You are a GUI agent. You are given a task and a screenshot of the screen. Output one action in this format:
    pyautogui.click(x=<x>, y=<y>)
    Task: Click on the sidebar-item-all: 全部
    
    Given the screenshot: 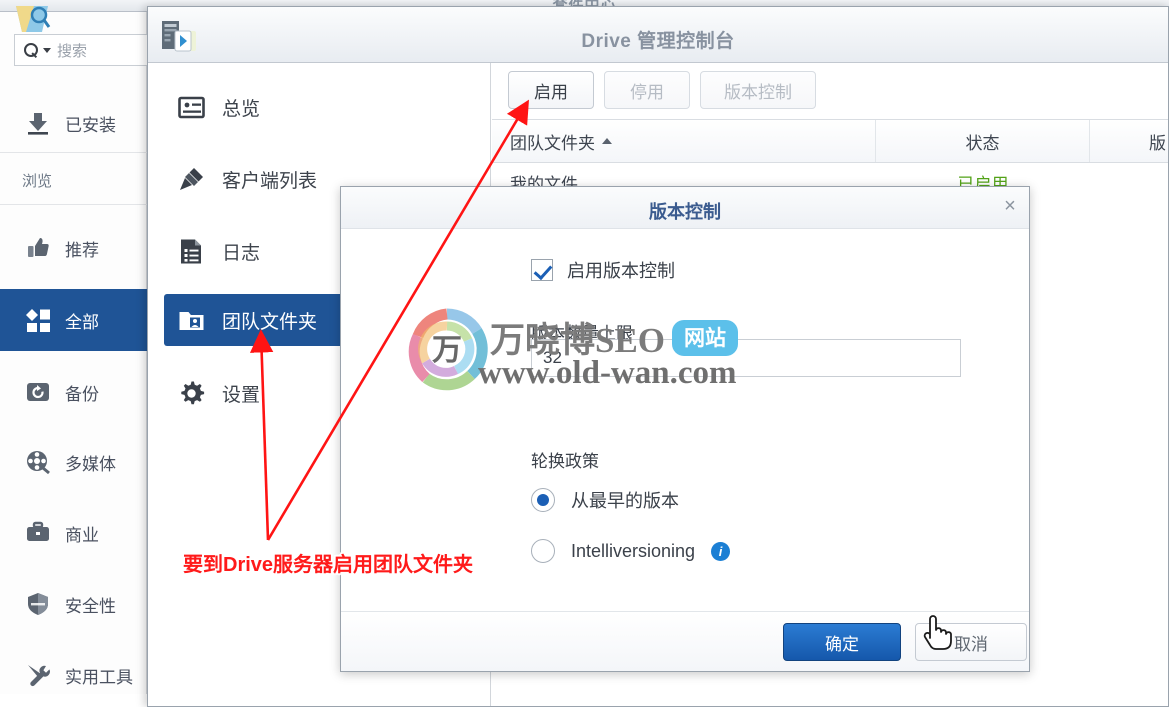 What is the action you would take?
    pyautogui.click(x=73, y=320)
    